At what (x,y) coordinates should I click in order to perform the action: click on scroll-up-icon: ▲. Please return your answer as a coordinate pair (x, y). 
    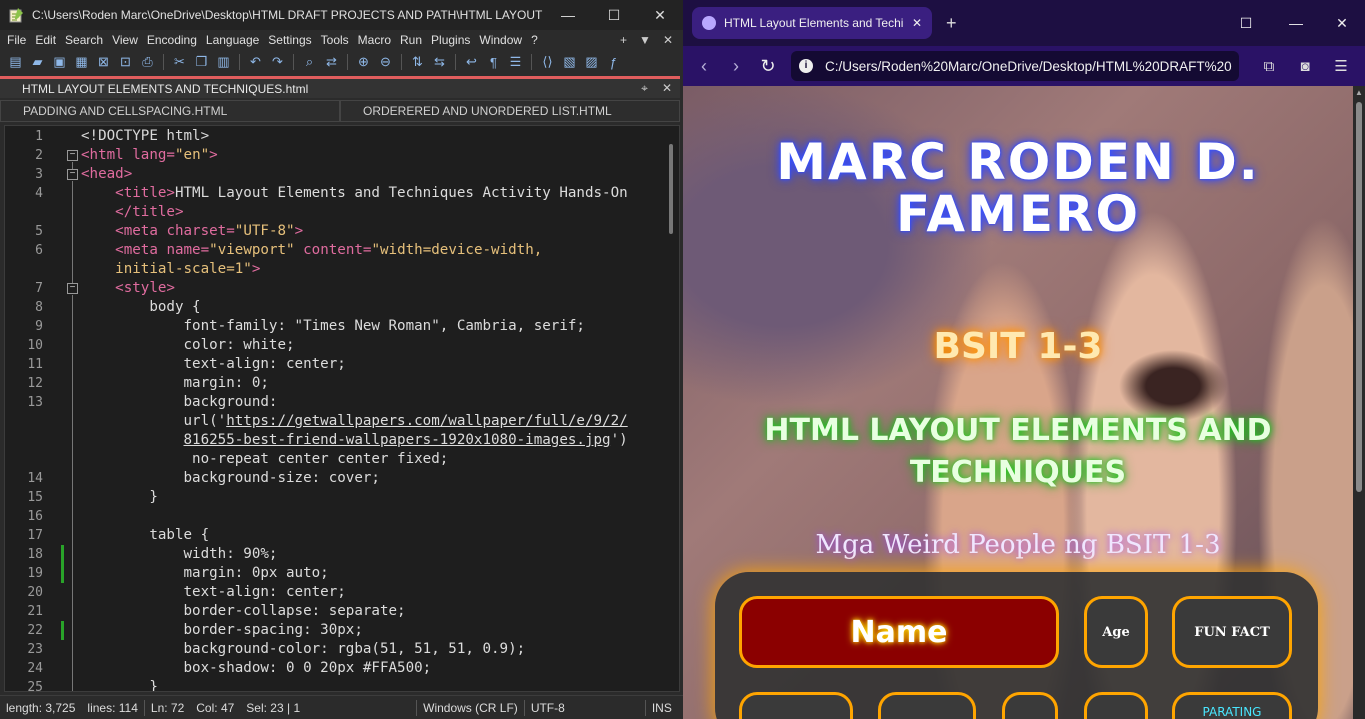
    Looking at the image, I should click on (1359, 92).